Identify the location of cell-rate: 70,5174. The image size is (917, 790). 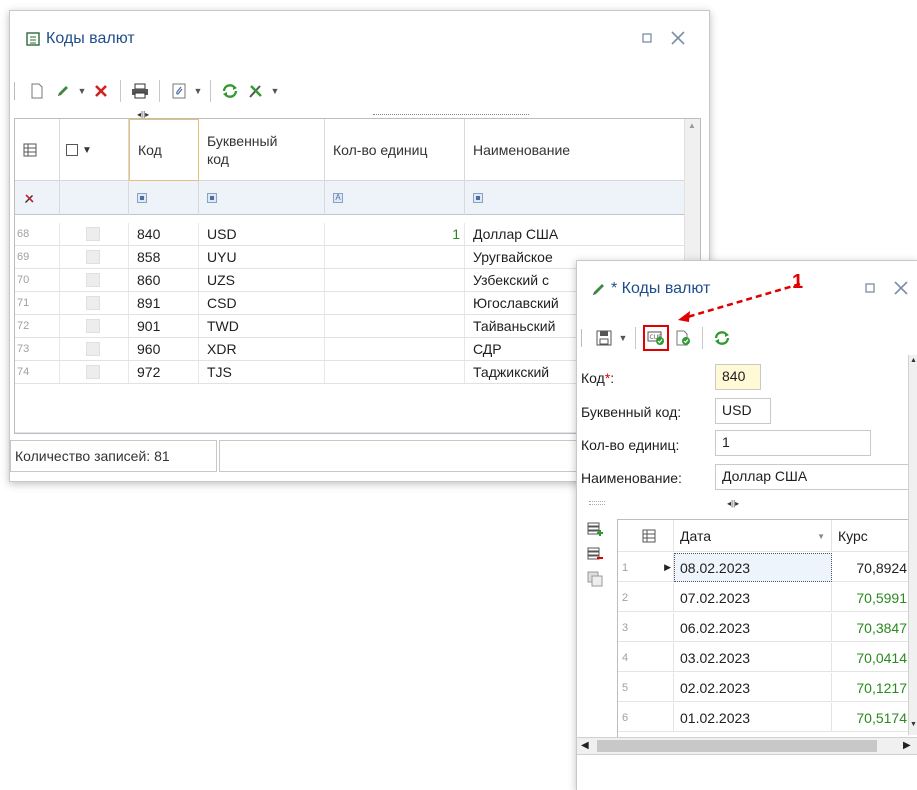
(871, 717).